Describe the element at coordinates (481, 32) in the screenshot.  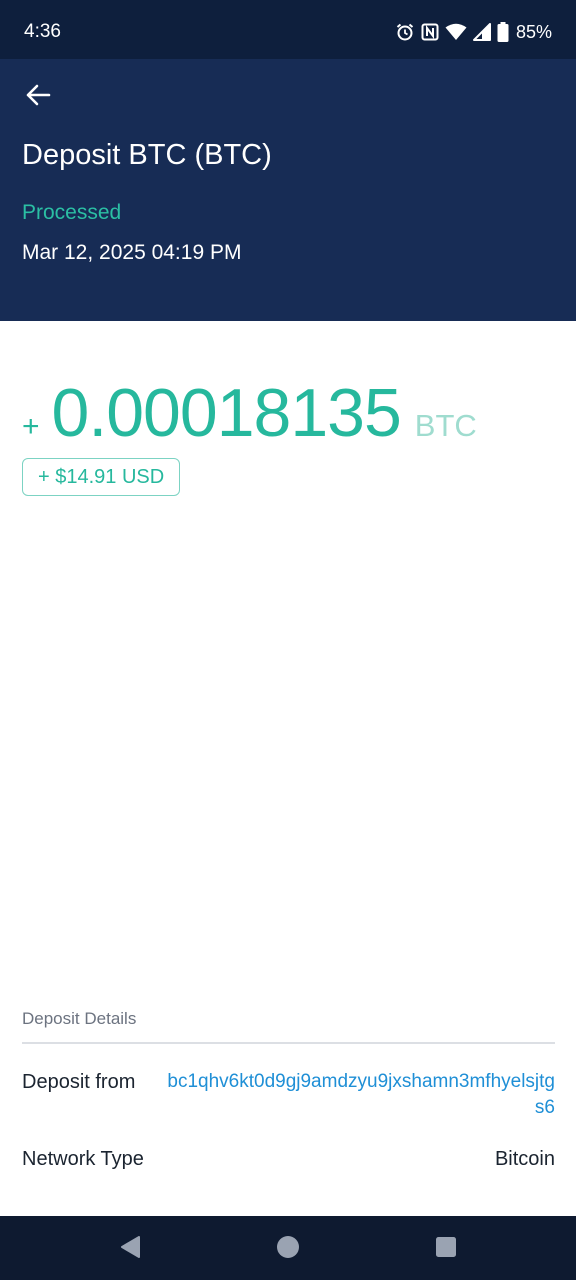
I see `signal-icon` at that location.